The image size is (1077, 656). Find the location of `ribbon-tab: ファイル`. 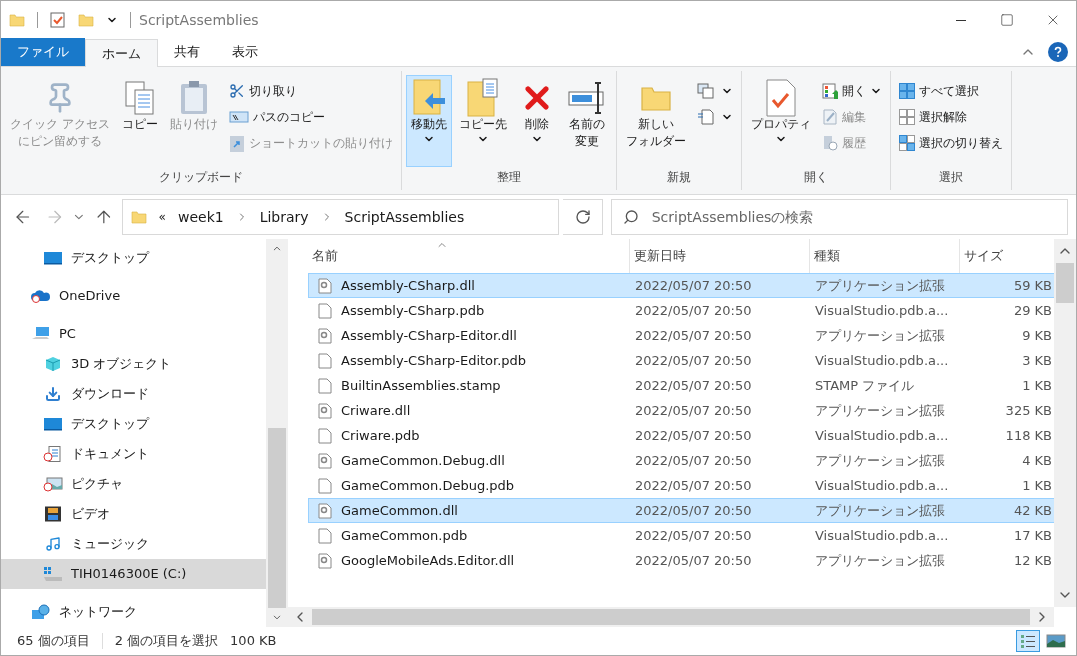

ribbon-tab: ファイル is located at coordinates (43, 52).